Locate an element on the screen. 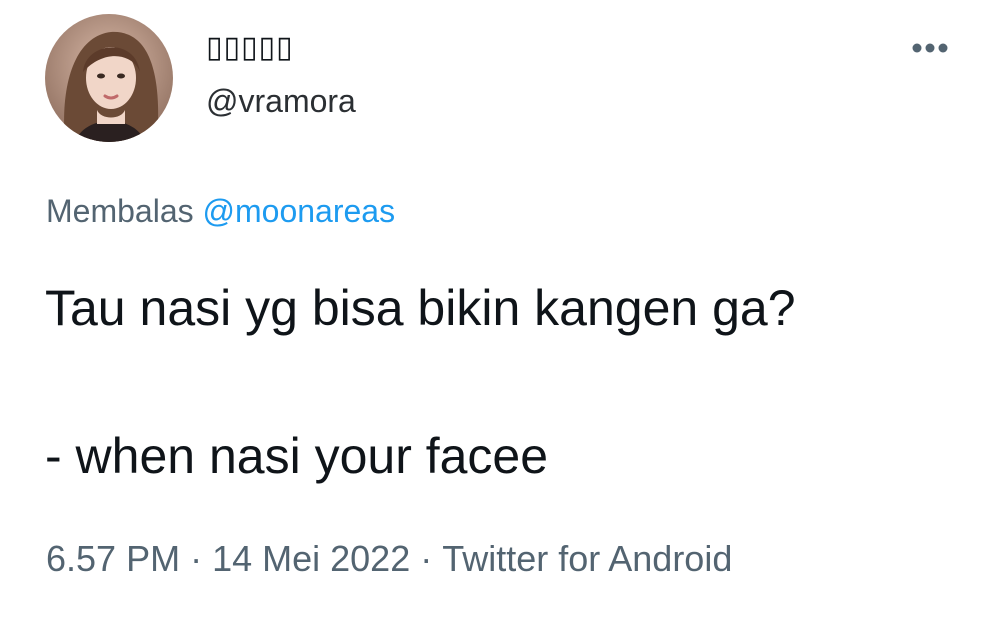  user-avatar-photo-icon is located at coordinates (109, 78).